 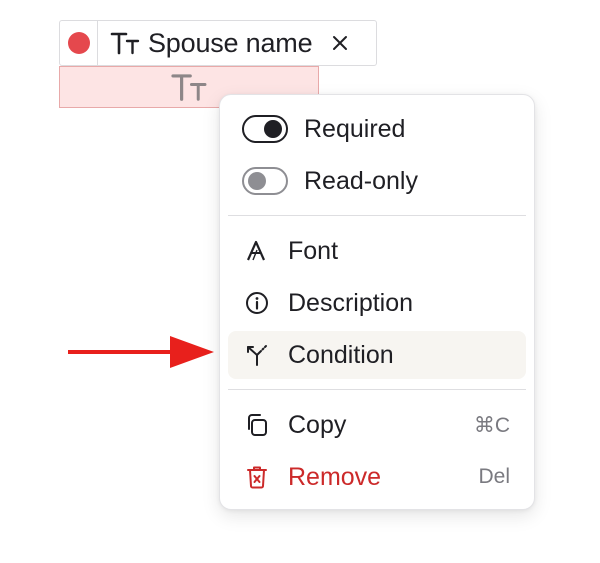 I want to click on field-color-picker, so click(x=79, y=43).